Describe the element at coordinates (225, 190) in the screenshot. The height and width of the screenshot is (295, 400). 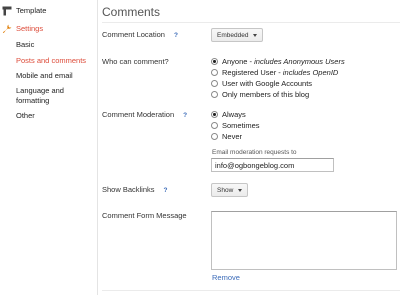
I see `show-backlinks-value: Show` at that location.